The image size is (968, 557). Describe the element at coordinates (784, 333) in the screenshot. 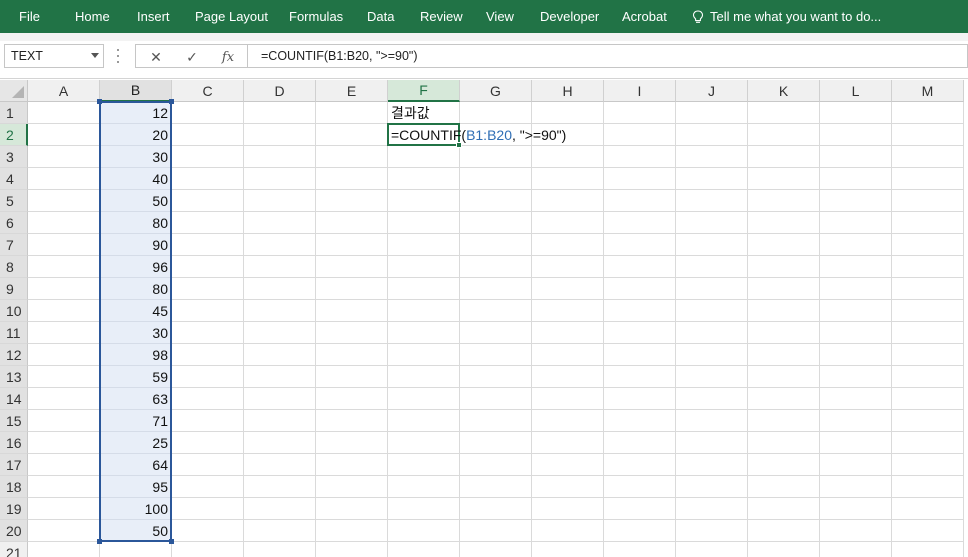

I see `cell-k11` at that location.